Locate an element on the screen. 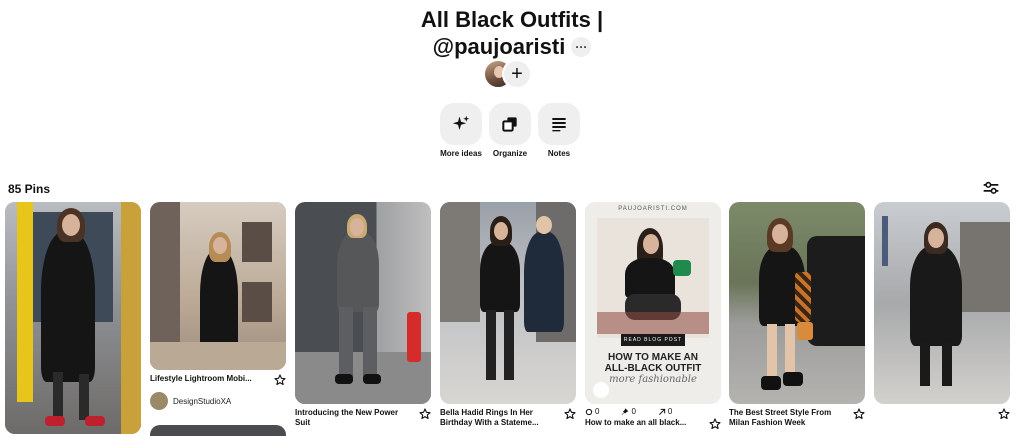  board-actions: More ideas Organize Notes is located at coordinates (510, 130).